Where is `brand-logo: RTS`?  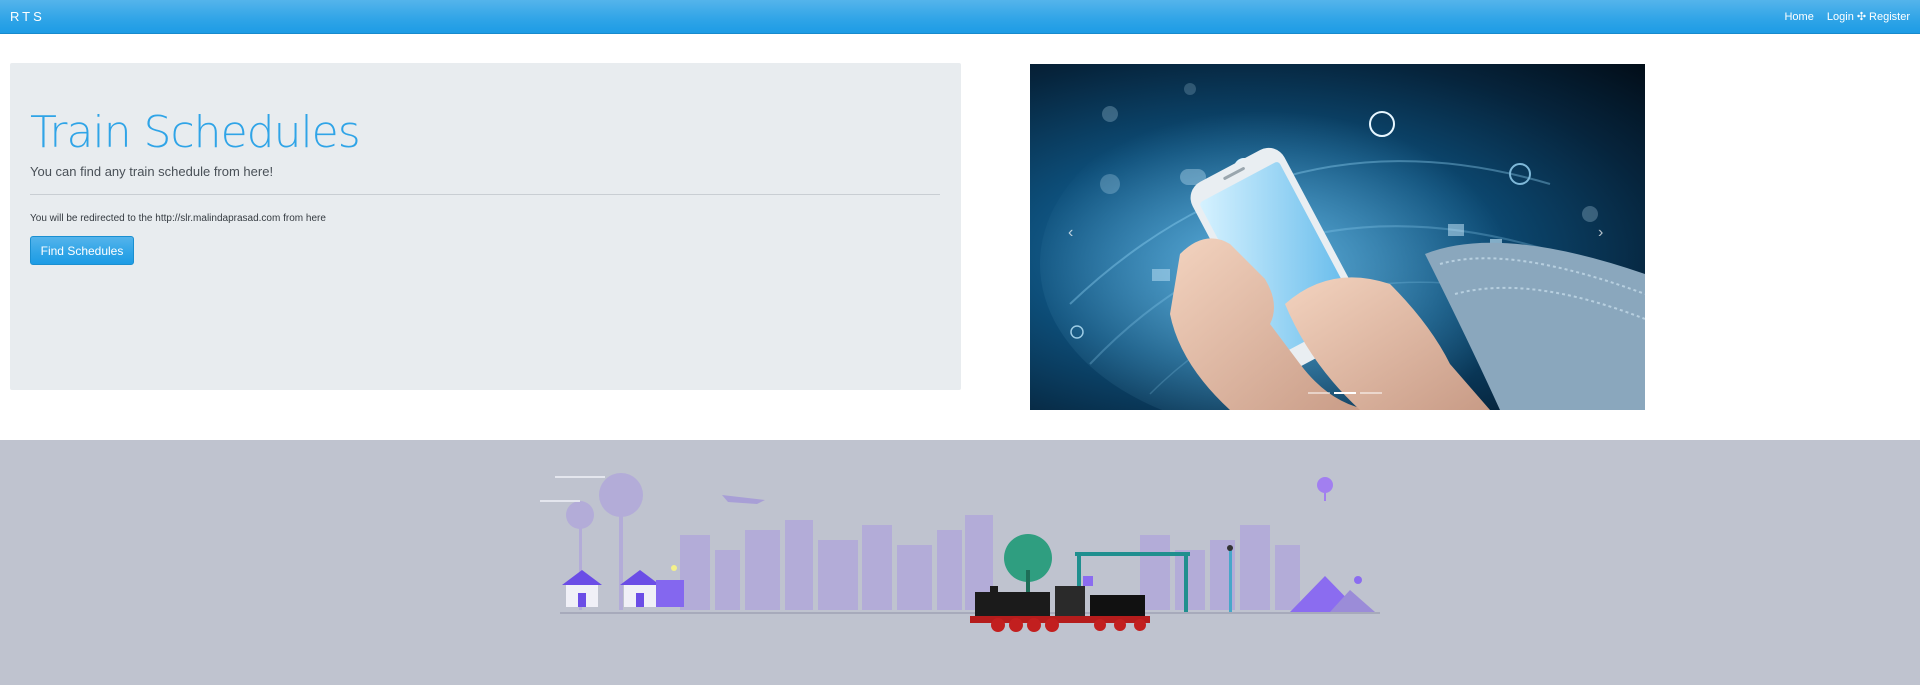 brand-logo: RTS is located at coordinates (27, 16).